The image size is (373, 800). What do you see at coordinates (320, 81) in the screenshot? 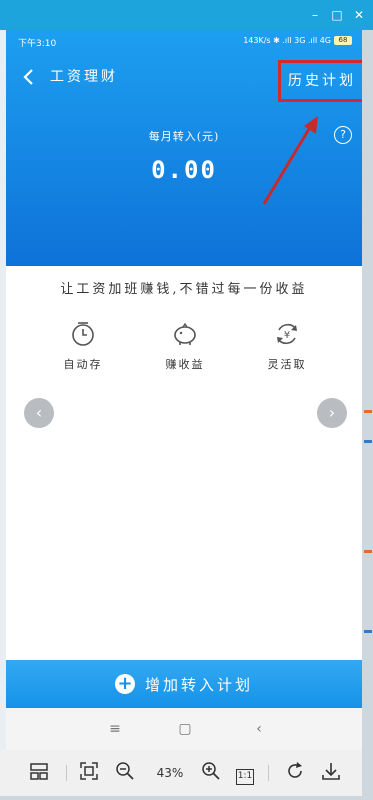
I see `history-plan-button: 历史计划` at bounding box center [320, 81].